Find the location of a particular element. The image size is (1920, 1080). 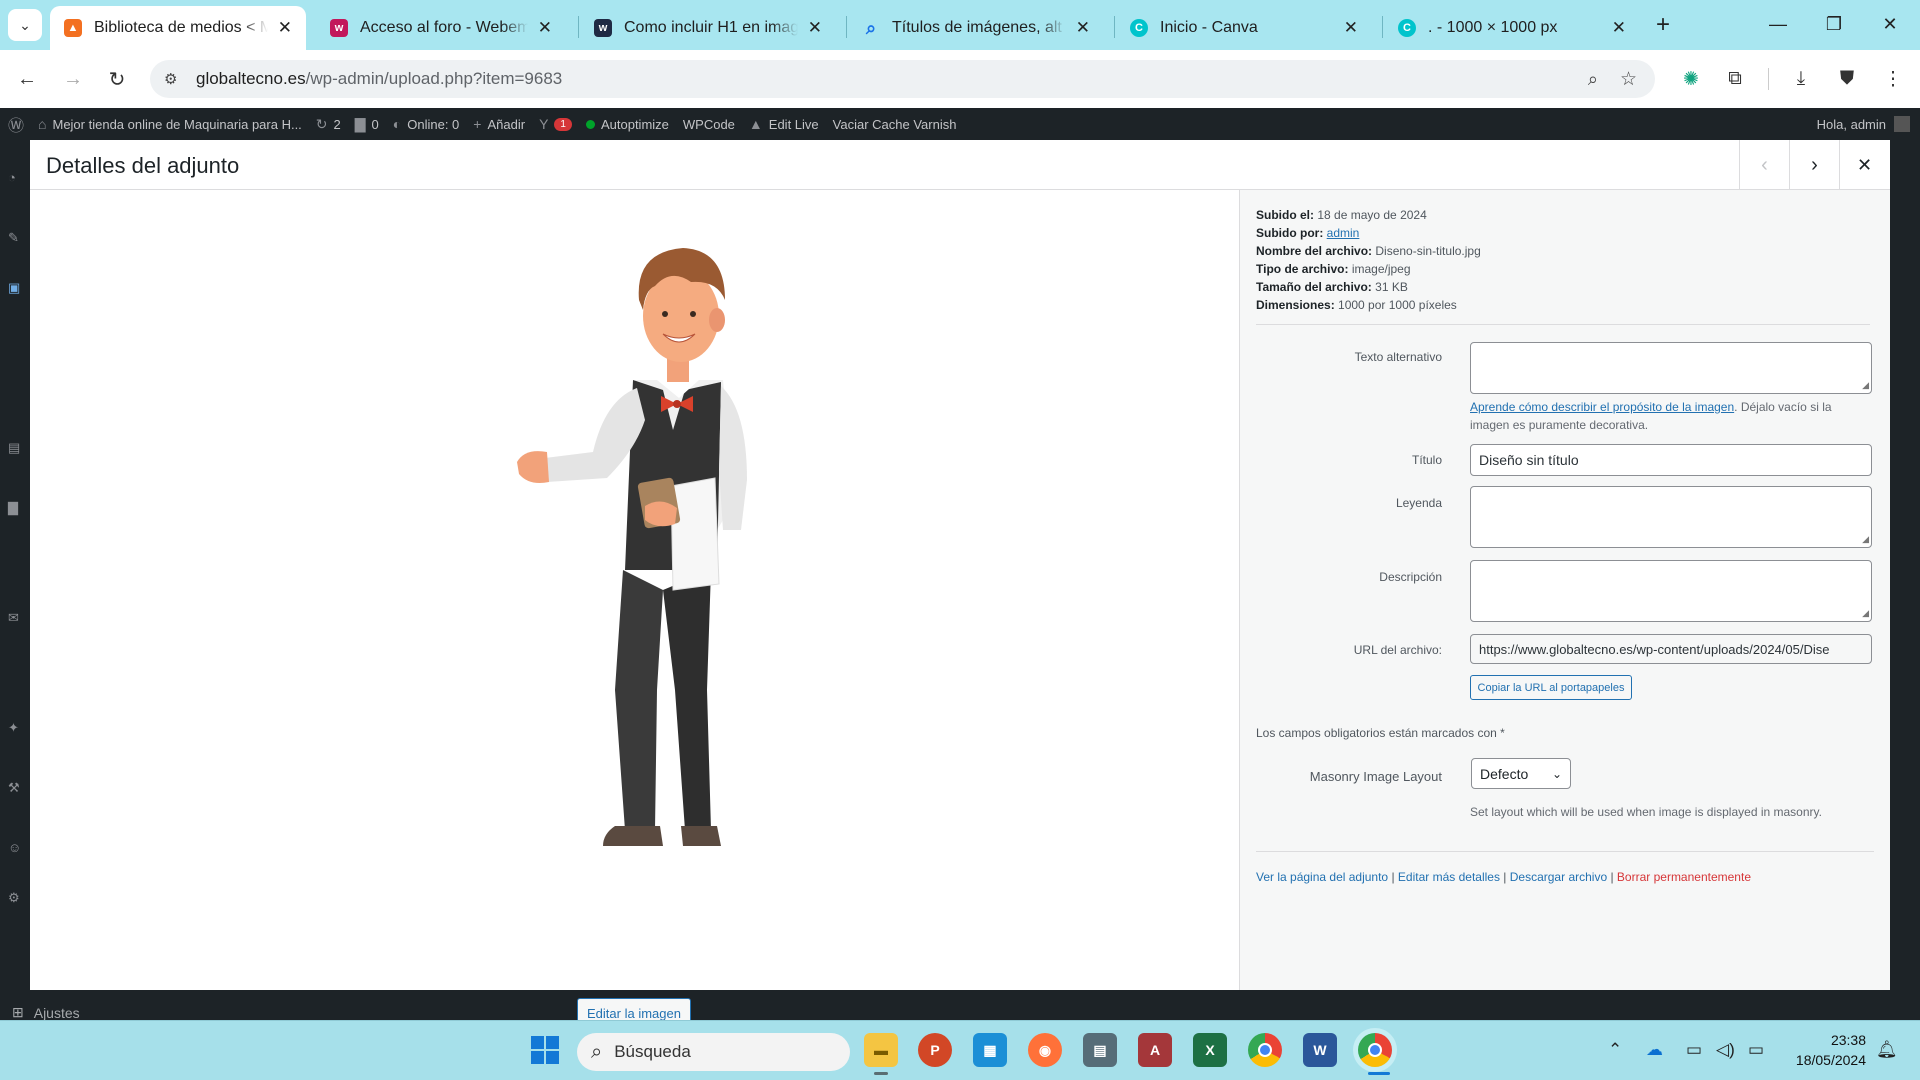

tools-icon: ⚙ is located at coordinates (16, 897).